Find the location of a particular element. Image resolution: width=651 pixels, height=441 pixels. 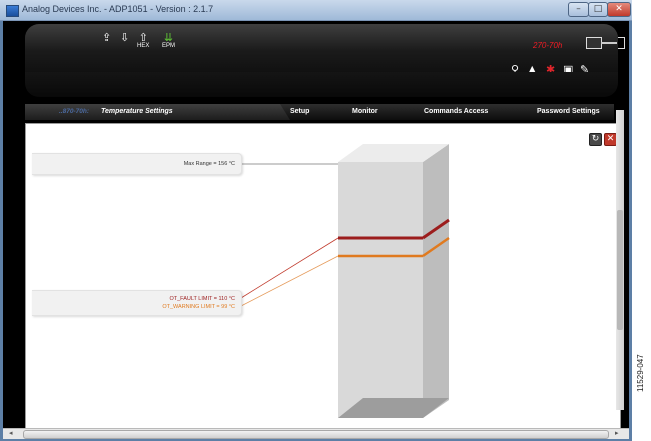

tab-password-settings: Password Settings is located at coordinates (568, 111).